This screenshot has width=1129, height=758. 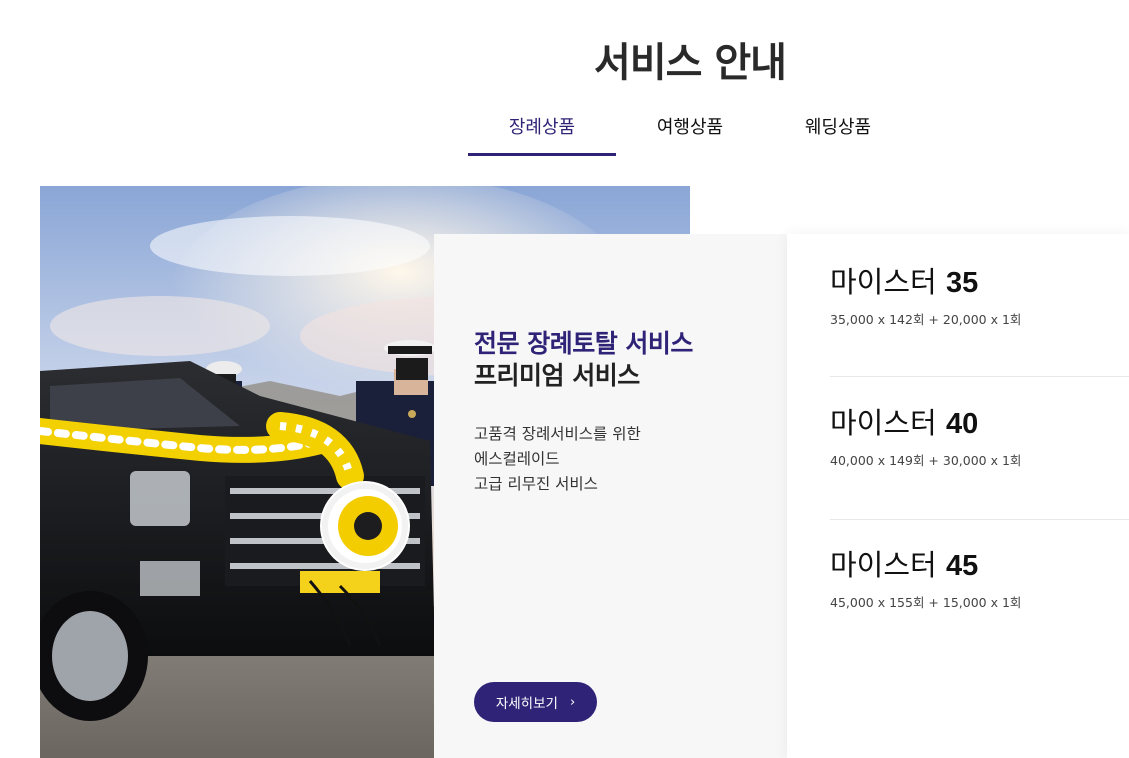 I want to click on chevron-right-icon: ›, so click(x=572, y=702).